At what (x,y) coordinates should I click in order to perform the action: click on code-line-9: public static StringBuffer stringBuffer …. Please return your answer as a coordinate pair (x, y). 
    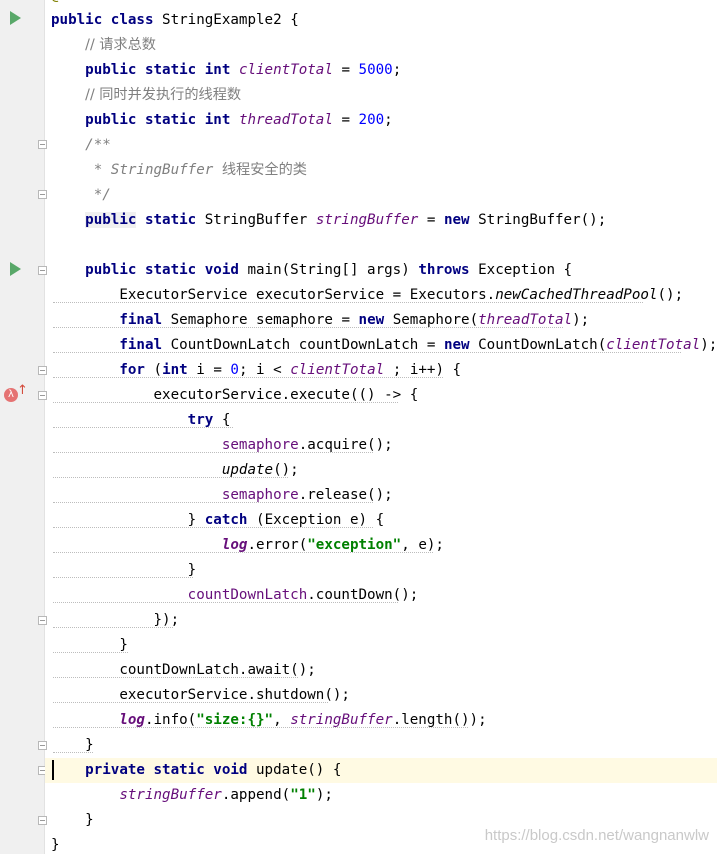
    Looking at the image, I should click on (346, 220).